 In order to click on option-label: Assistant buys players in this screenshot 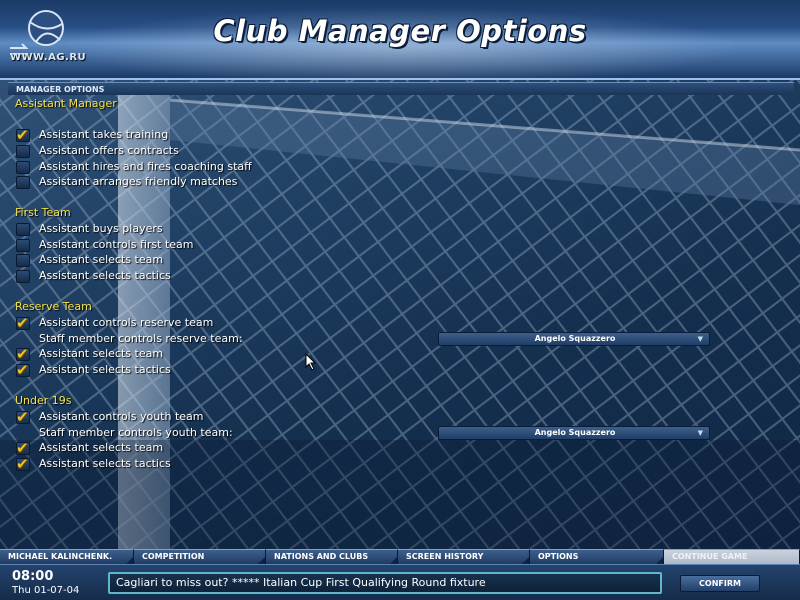, I will do `click(101, 228)`.